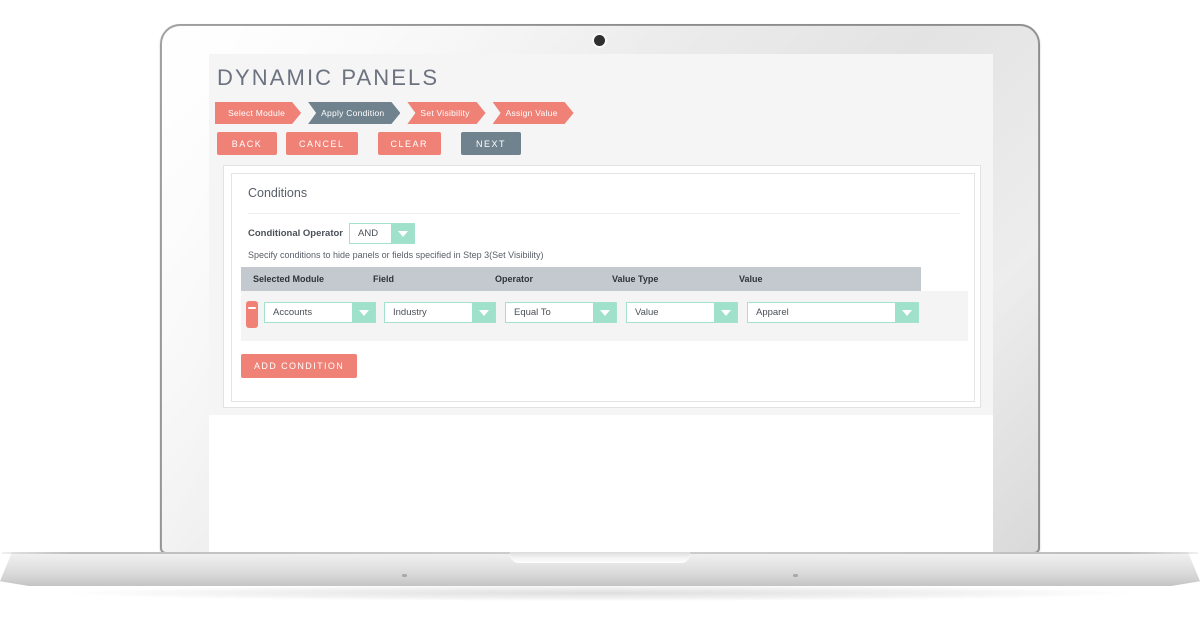 Image resolution: width=1200 pixels, height=630 pixels. What do you see at coordinates (604, 213) in the screenshot?
I see `divider` at bounding box center [604, 213].